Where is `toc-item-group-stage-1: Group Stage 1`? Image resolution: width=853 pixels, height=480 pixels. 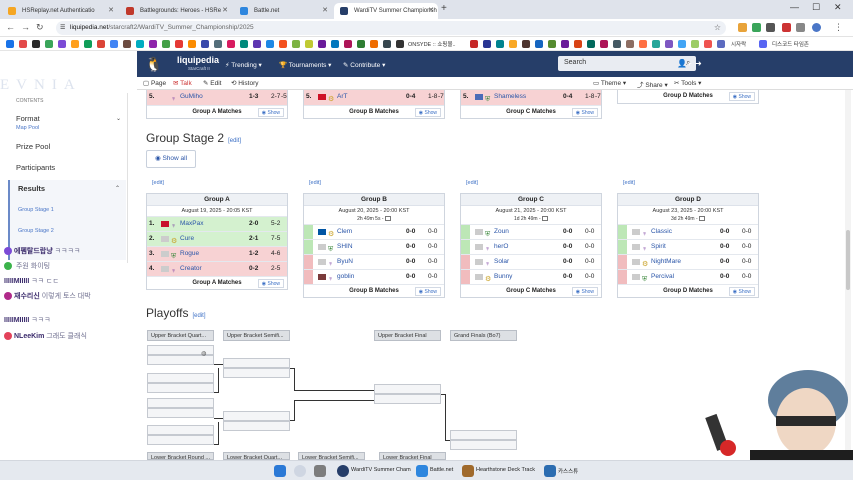
toc-item-group-stage-1: Group Stage 1 is located at coordinates (36, 210).